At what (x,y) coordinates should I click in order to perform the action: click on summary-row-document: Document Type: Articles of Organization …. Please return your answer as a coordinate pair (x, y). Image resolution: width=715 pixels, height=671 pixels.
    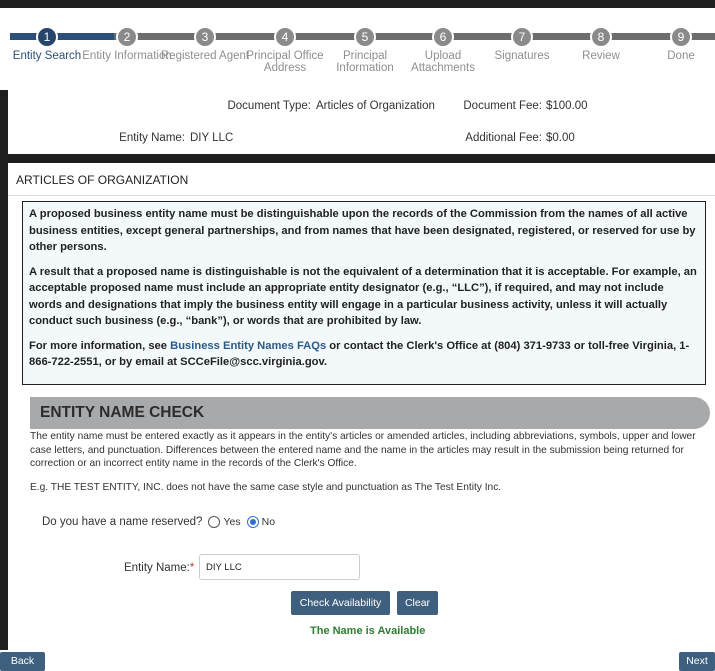
    Looking at the image, I should click on (361, 106).